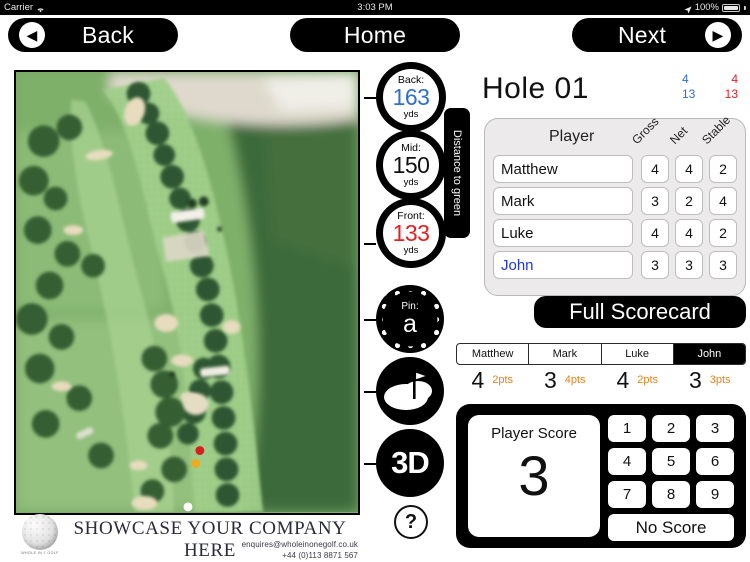  Describe the element at coordinates (563, 233) in the screenshot. I see `row-player-name: Luke` at that location.